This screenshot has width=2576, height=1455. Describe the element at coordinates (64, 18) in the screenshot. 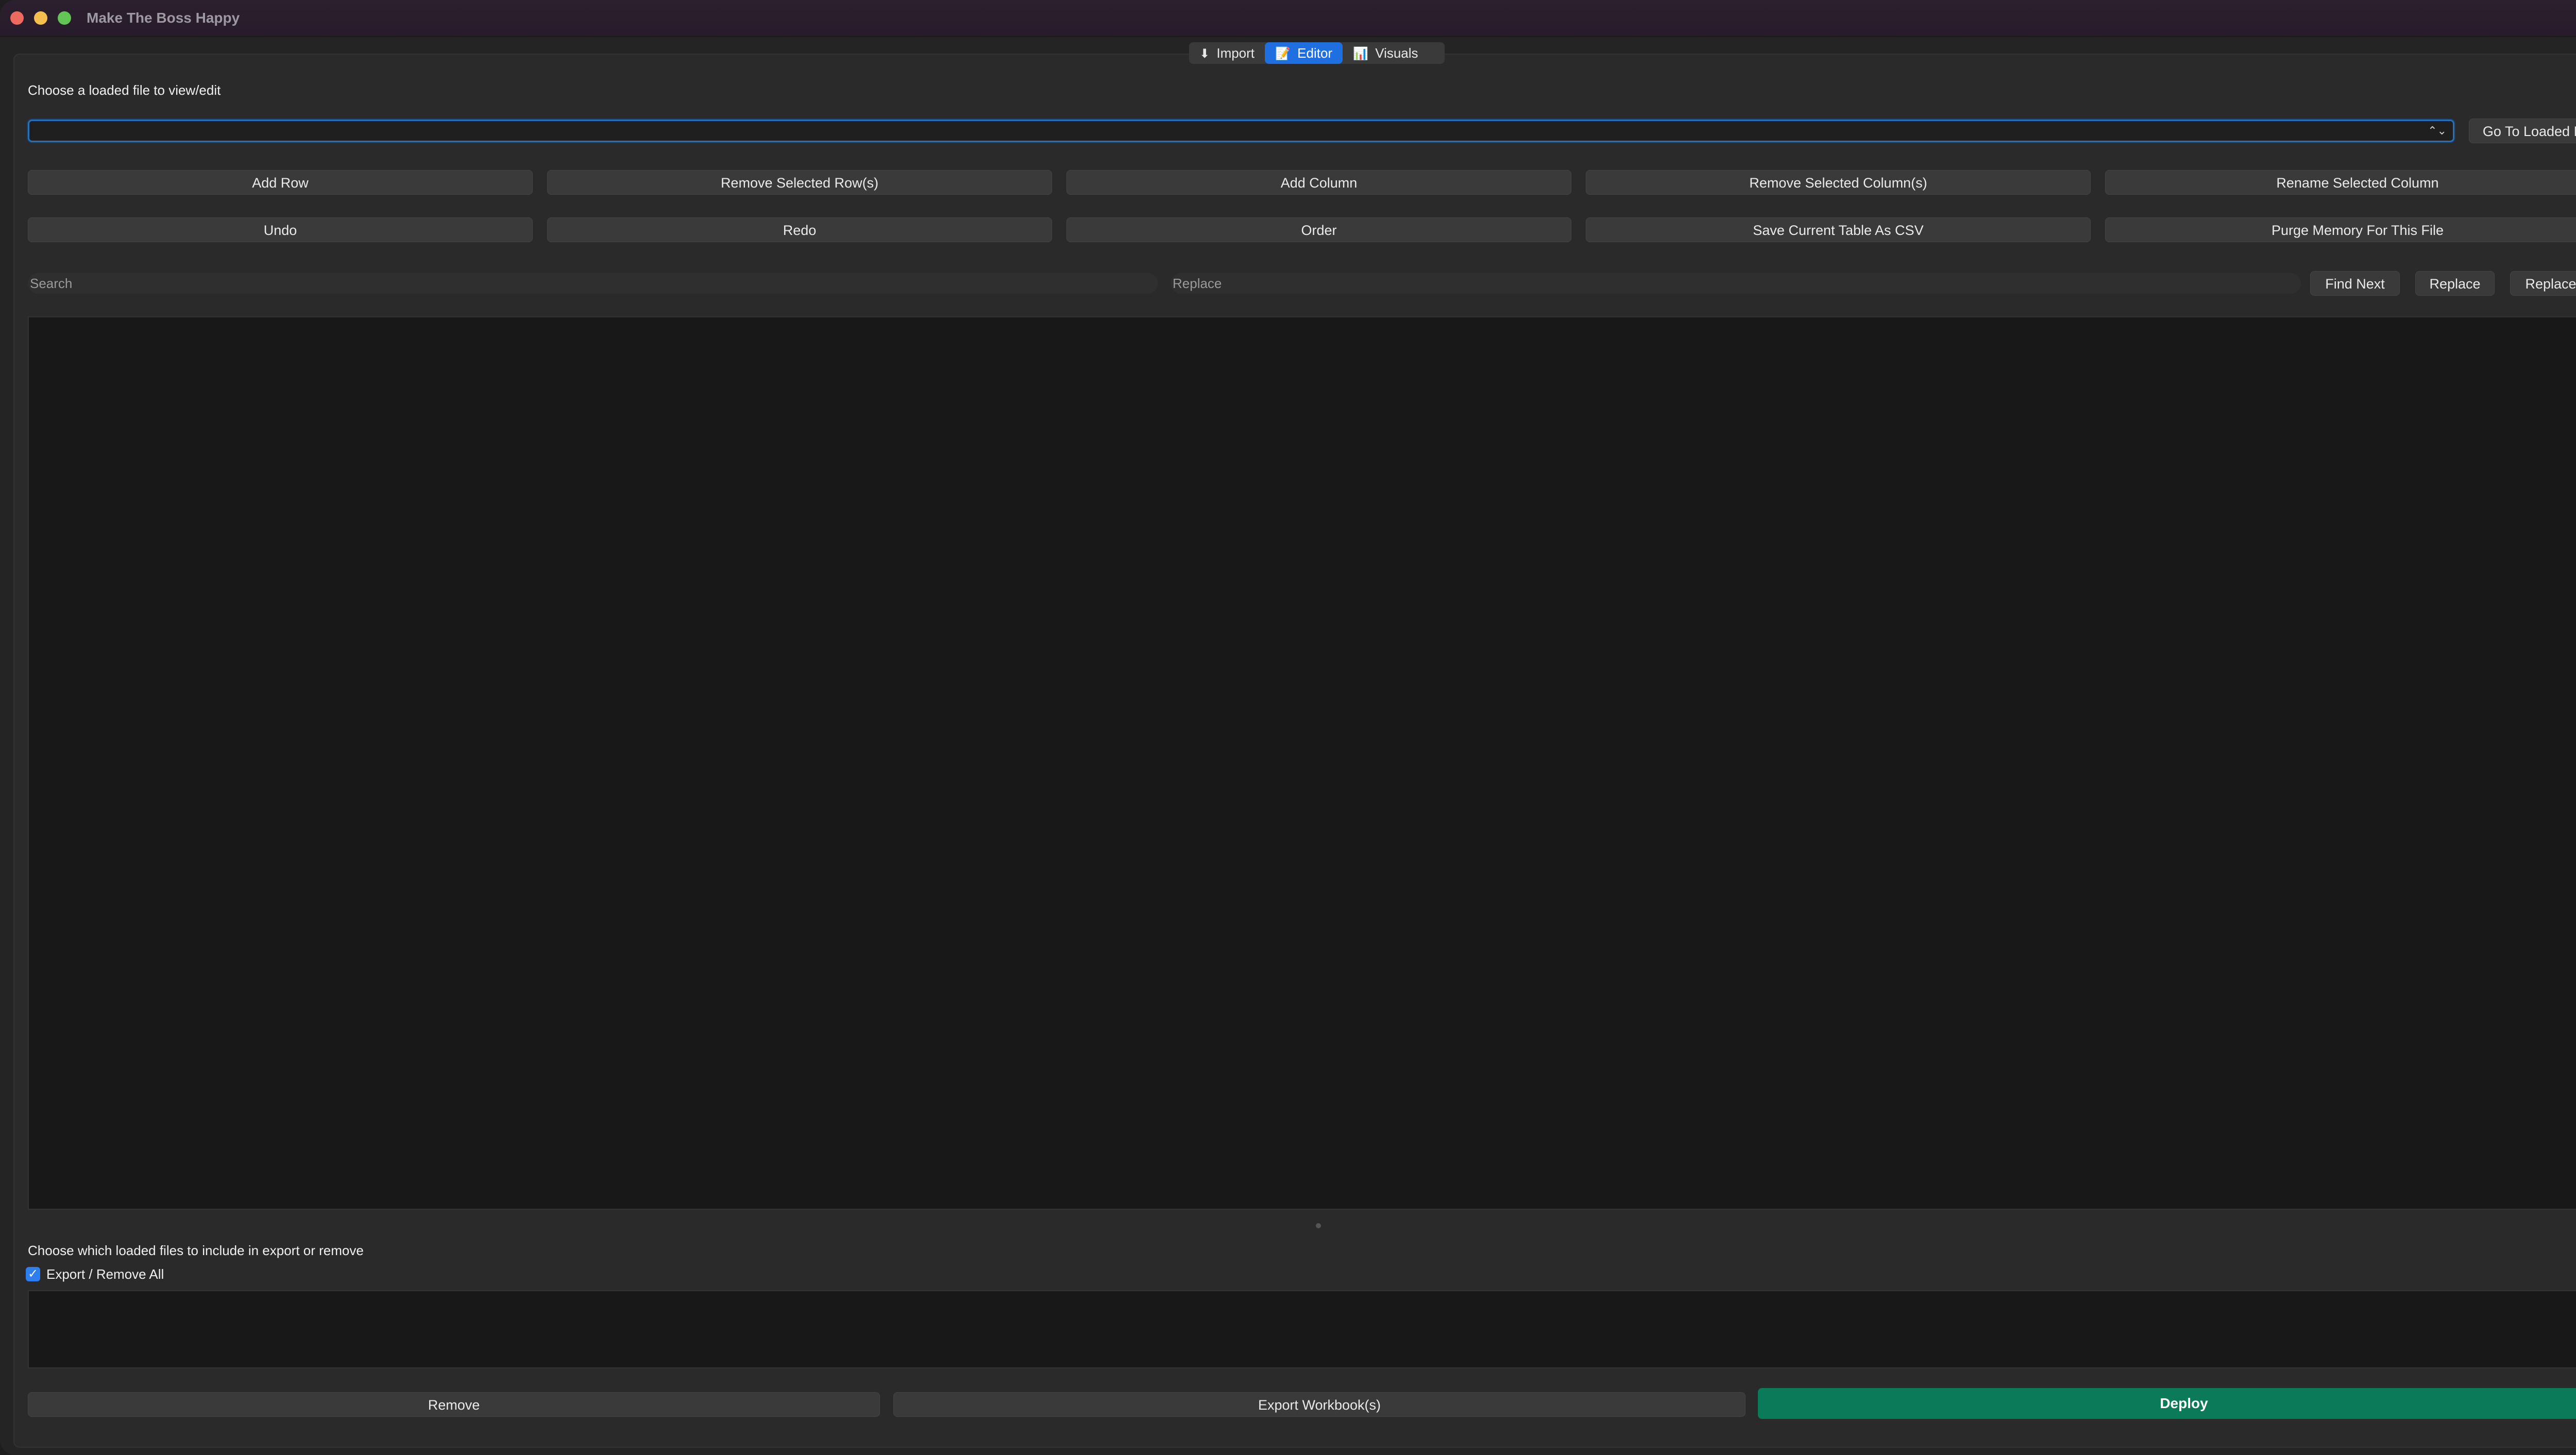

I see `maximize-window-button` at that location.